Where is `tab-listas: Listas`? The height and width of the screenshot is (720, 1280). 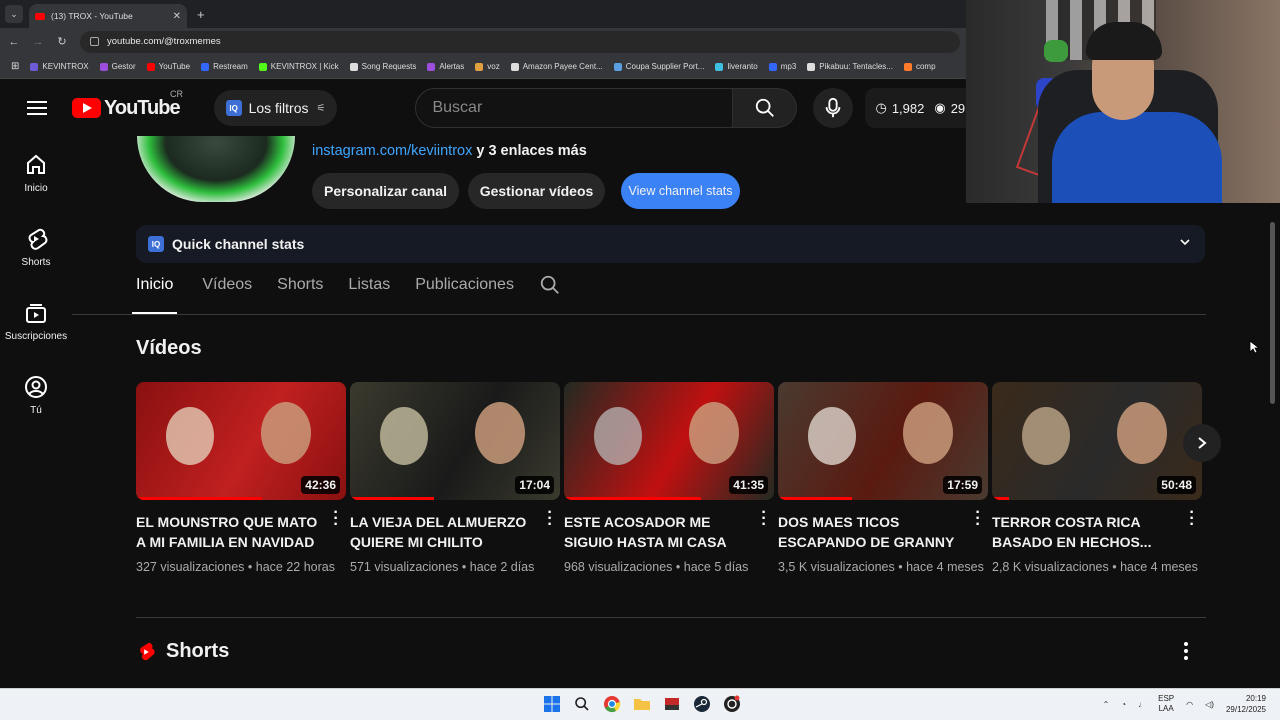
tab-listas: Listas is located at coordinates (369, 295).